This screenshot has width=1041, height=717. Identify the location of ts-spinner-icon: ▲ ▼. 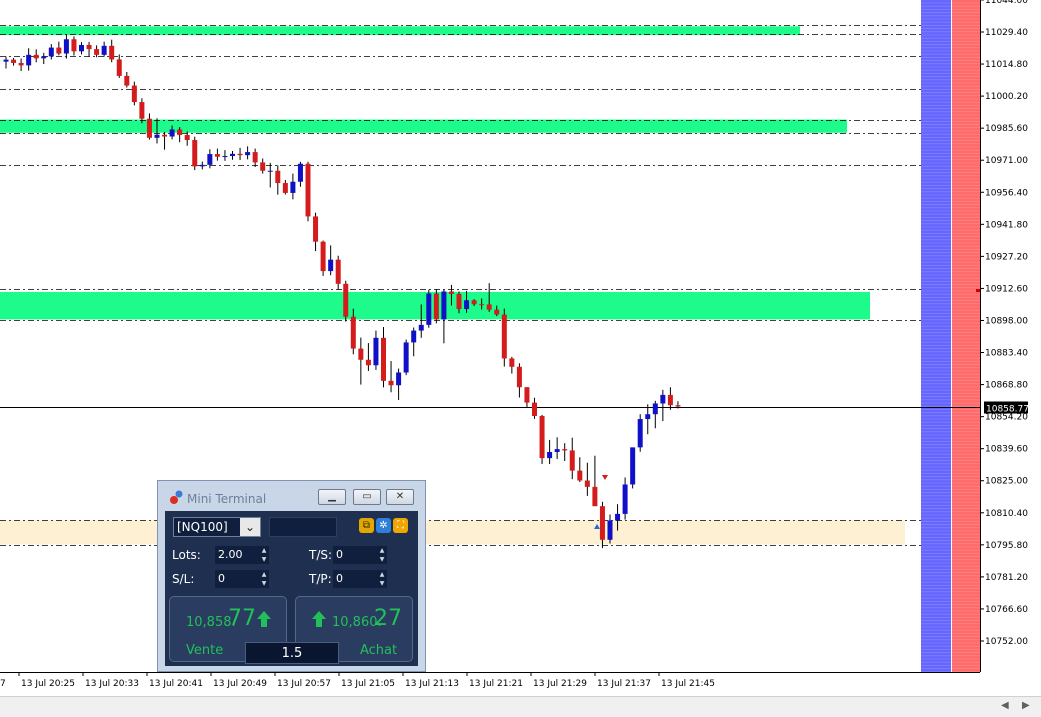
(382, 555).